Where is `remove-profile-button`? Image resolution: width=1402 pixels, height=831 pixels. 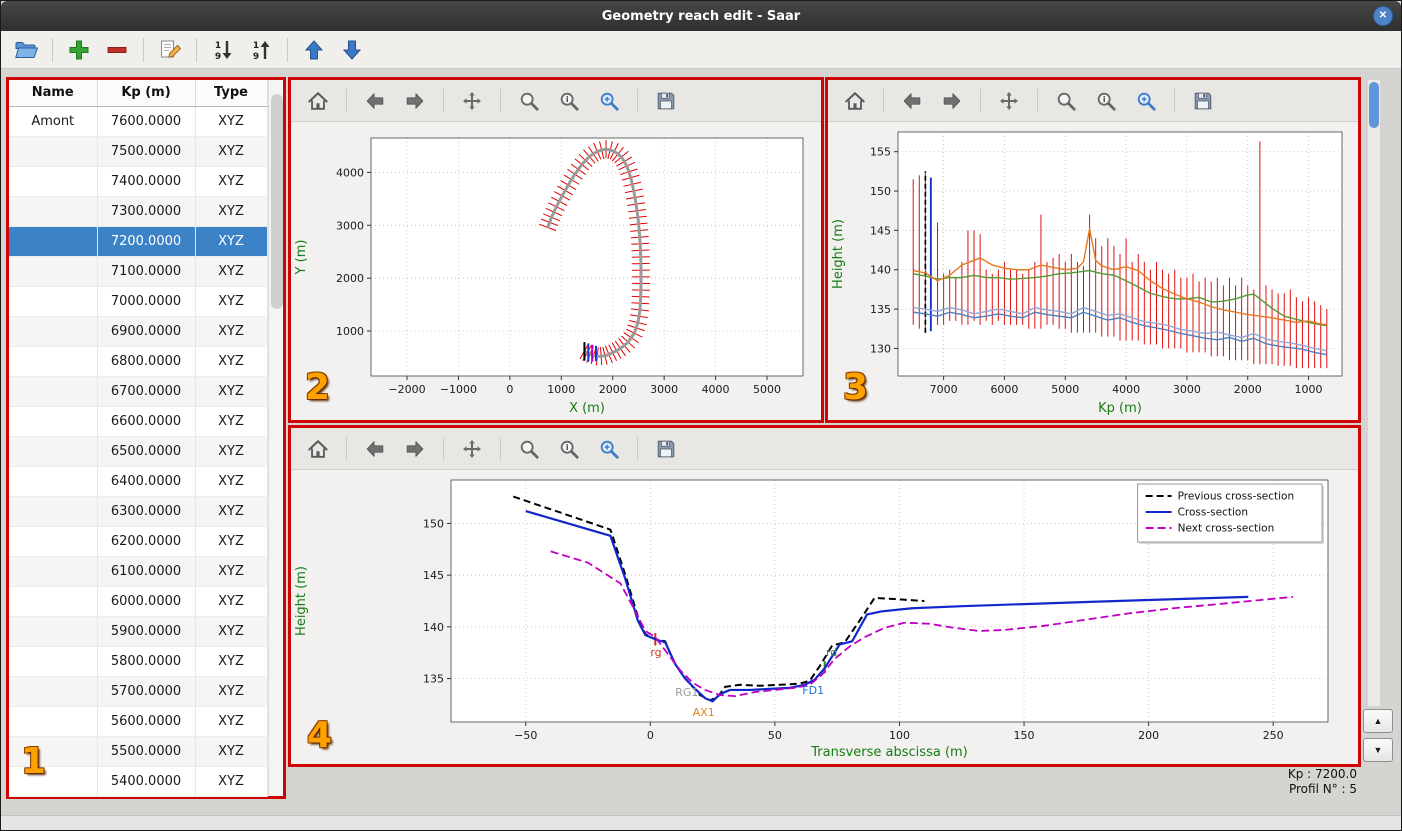 remove-profile-button is located at coordinates (117, 50).